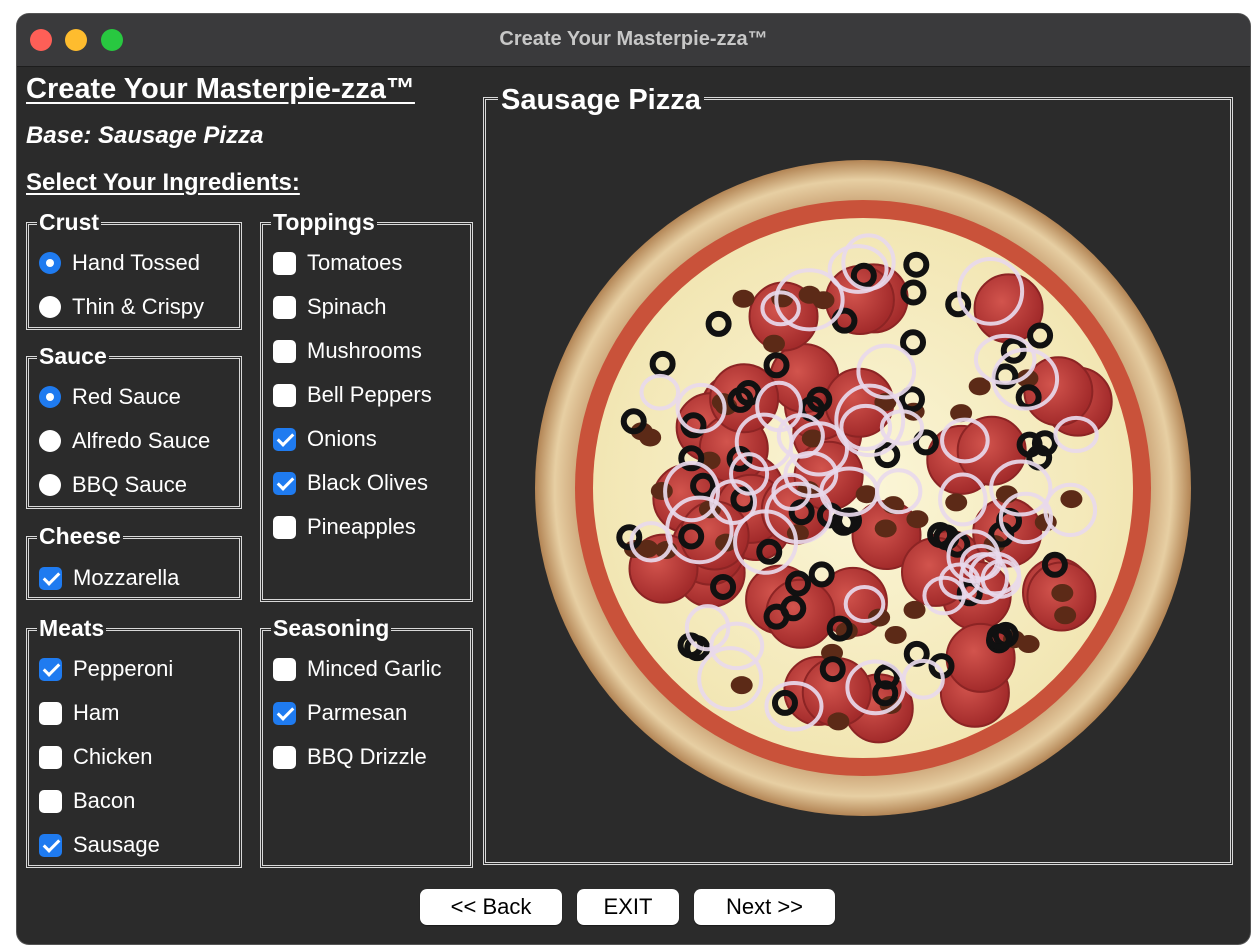 The image size is (1252, 949). Describe the element at coordinates (141, 440) in the screenshot. I see `option-label: Alfredo Sauce` at that location.